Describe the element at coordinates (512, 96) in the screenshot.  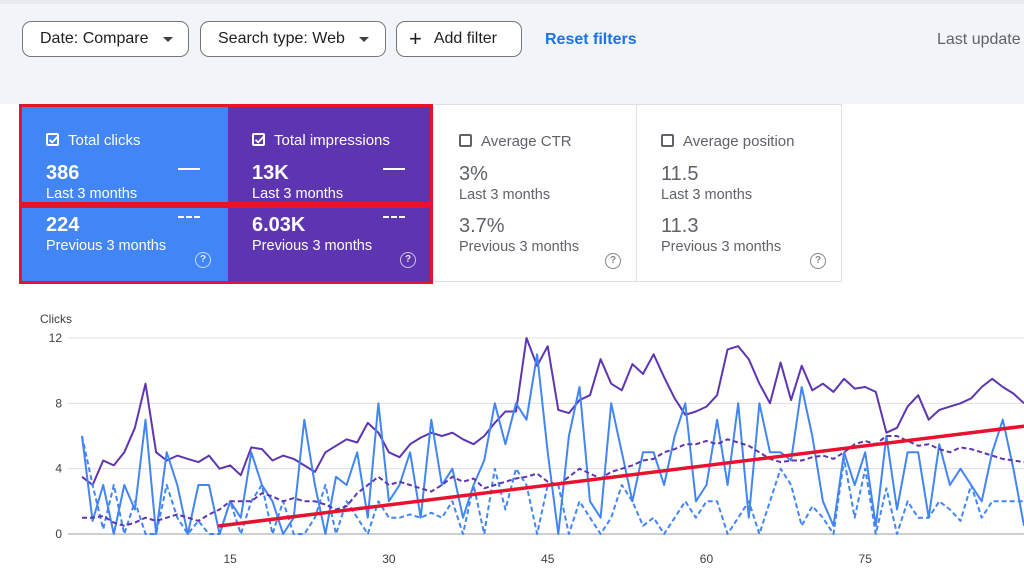
I see `filter-bar-spacer` at that location.